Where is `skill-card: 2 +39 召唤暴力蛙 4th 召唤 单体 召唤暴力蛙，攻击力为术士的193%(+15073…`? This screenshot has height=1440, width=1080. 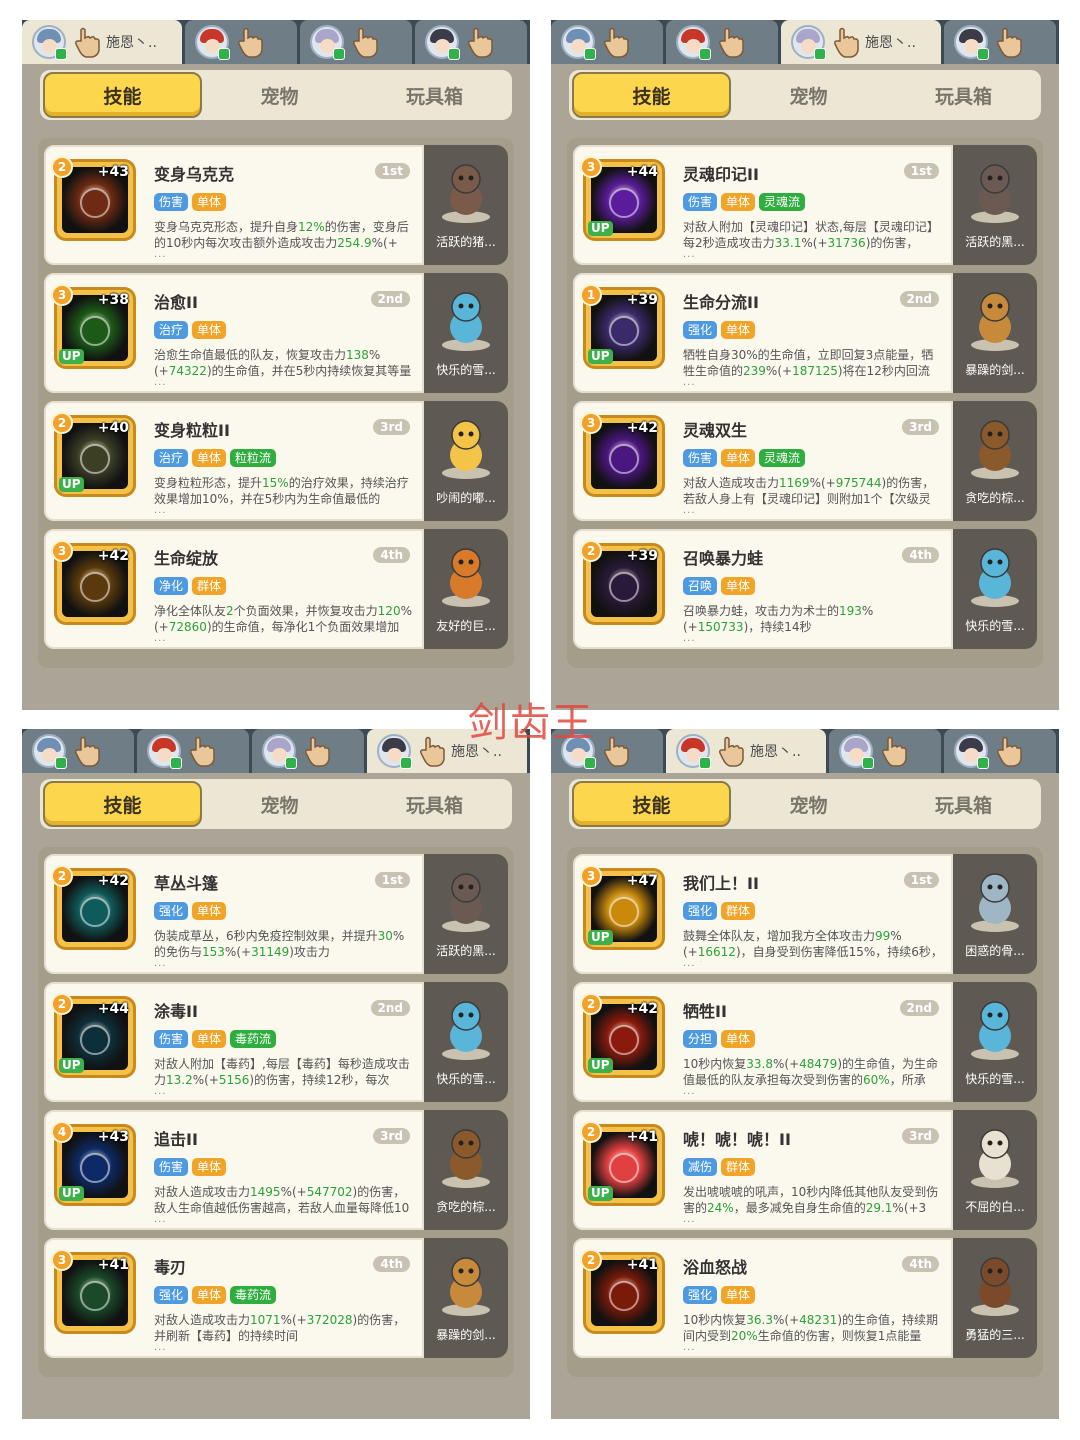
skill-card: 2 +39 召唤暴力蛙 4th 召唤 单体 召唤暴力蛙，攻击力为术士的193%(+15073… is located at coordinates (805, 589).